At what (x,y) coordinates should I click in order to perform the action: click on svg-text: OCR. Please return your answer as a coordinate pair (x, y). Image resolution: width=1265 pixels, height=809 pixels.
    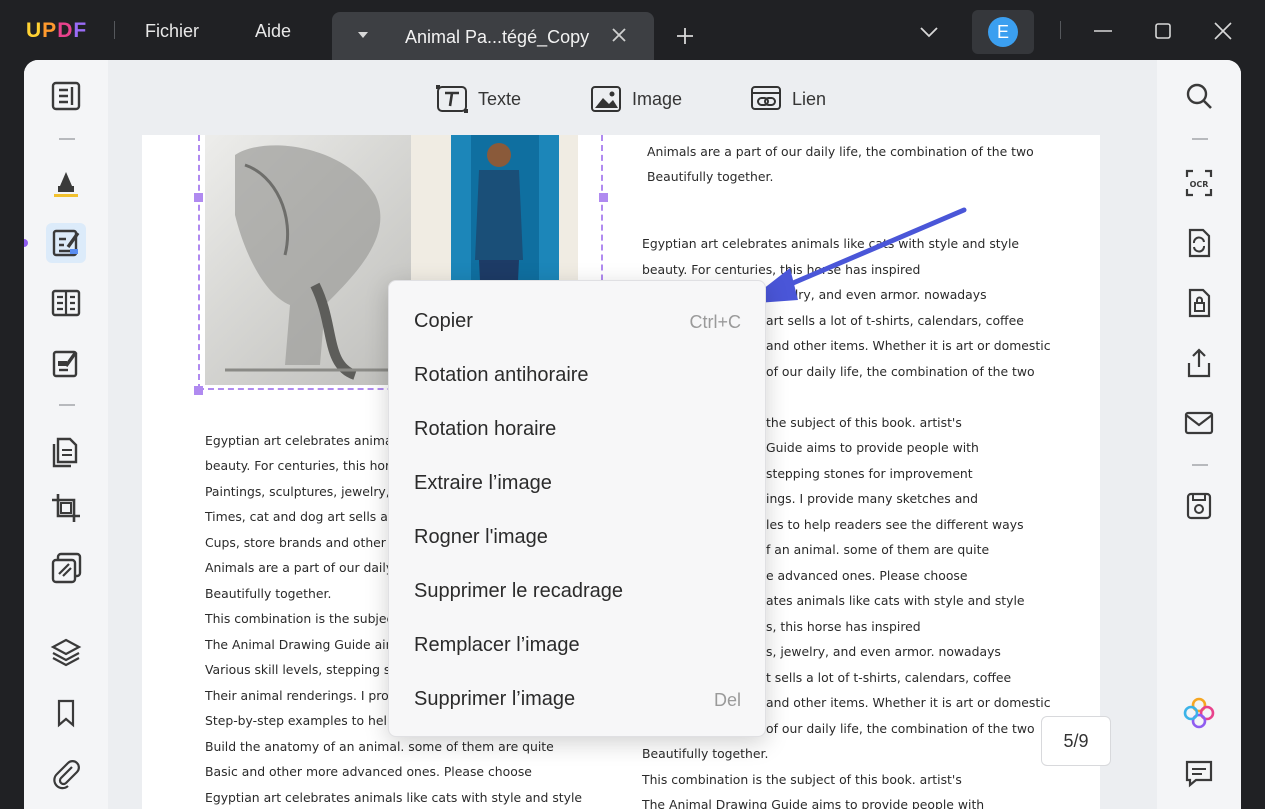
    Looking at the image, I should click on (1199, 184).